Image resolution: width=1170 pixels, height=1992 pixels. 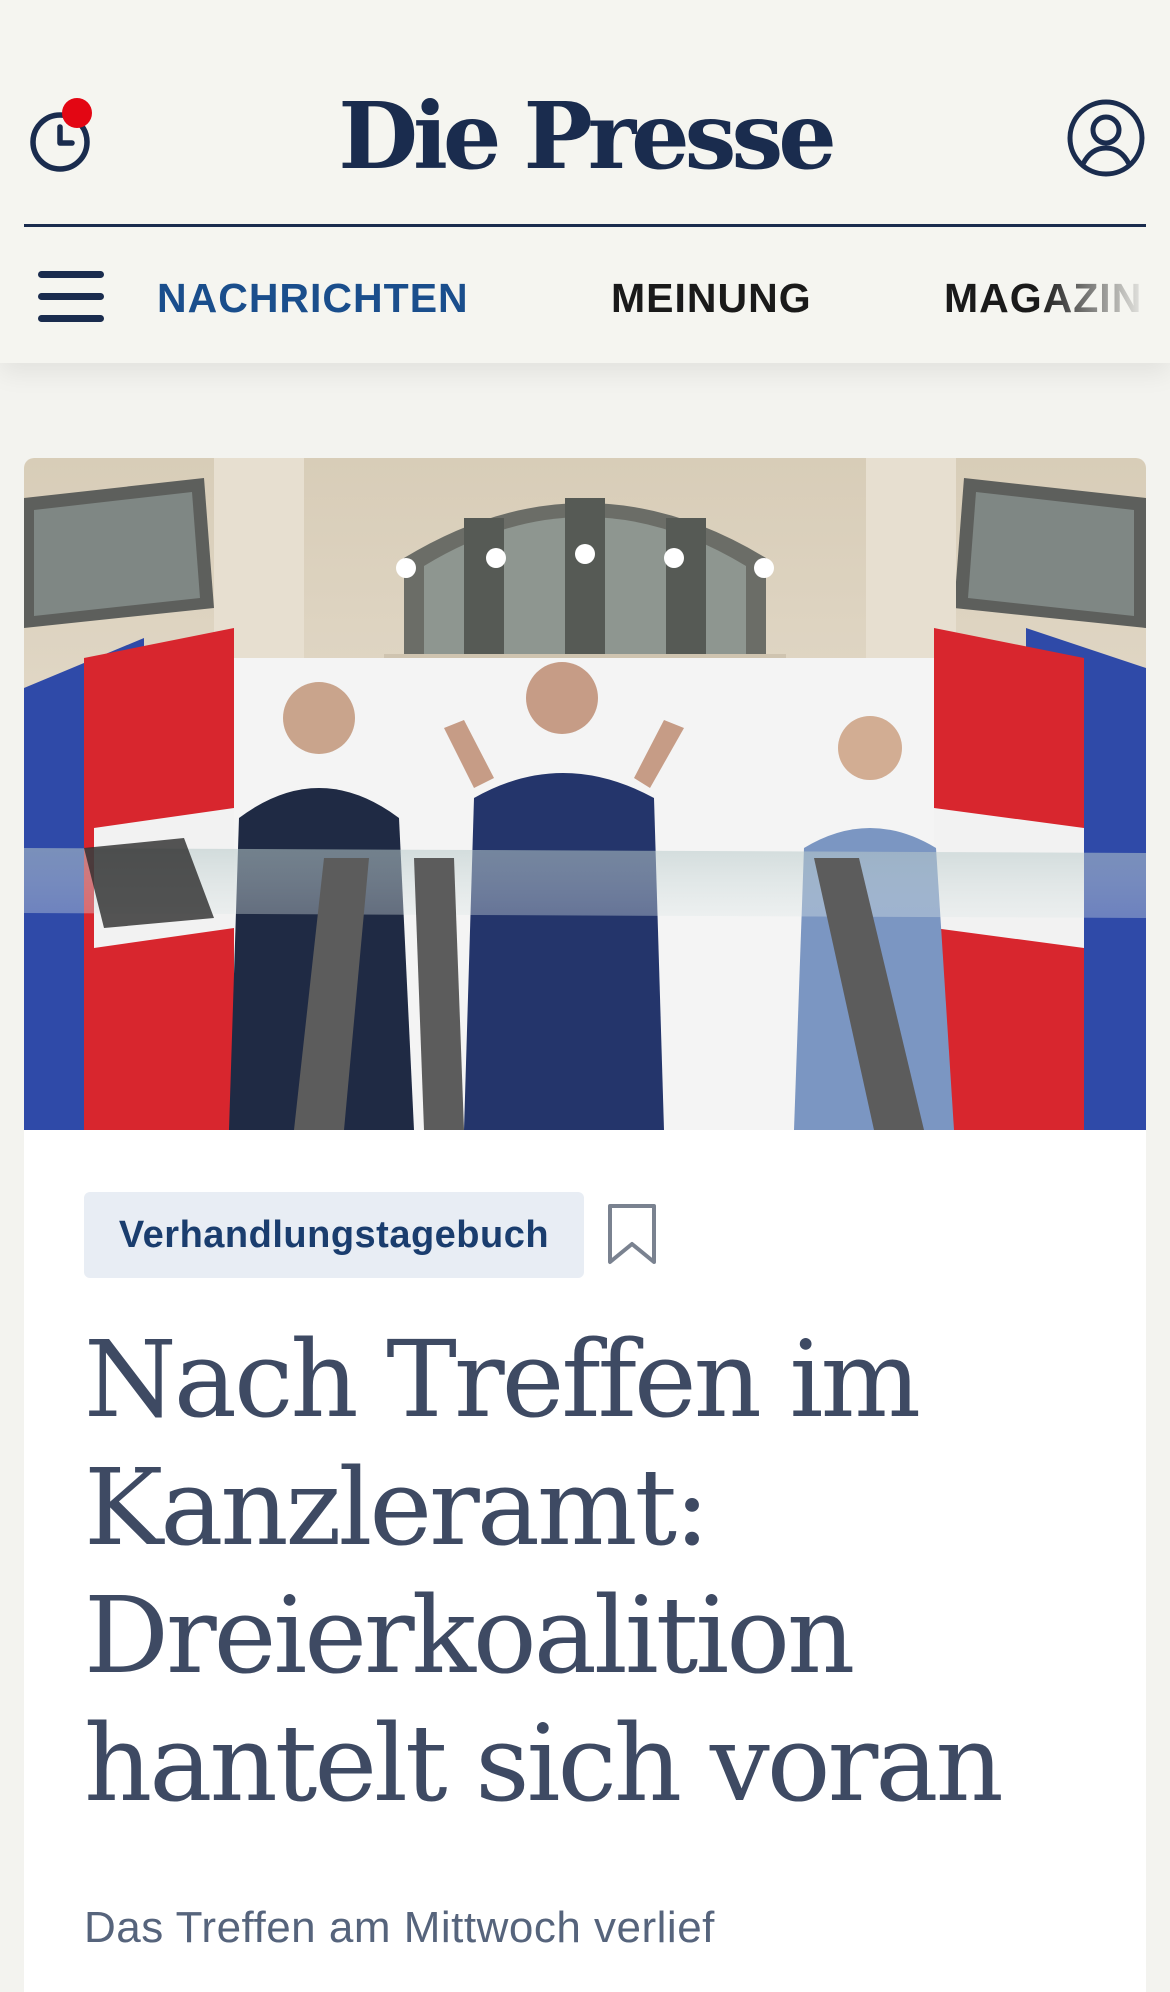 I want to click on user-account-icon, so click(x=1106, y=138).